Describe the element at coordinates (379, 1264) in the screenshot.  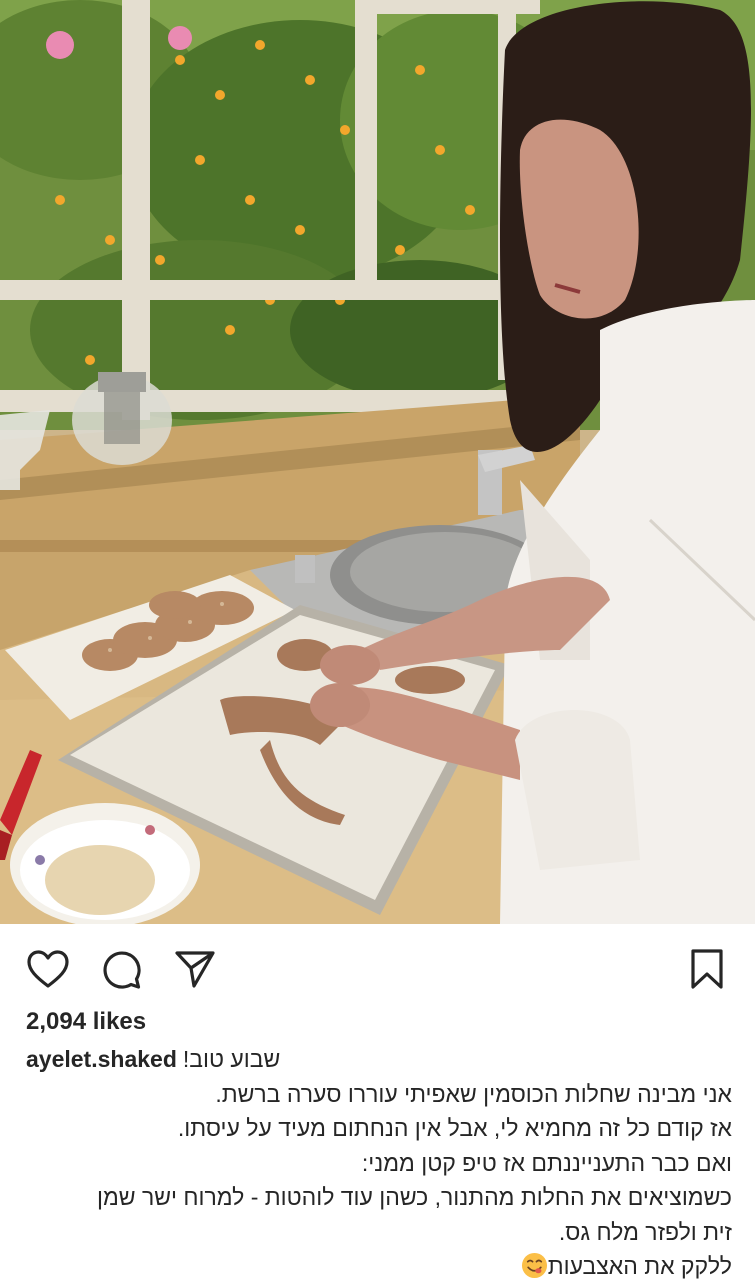
I see `caption-last-line: ללקק את האצבעות` at that location.